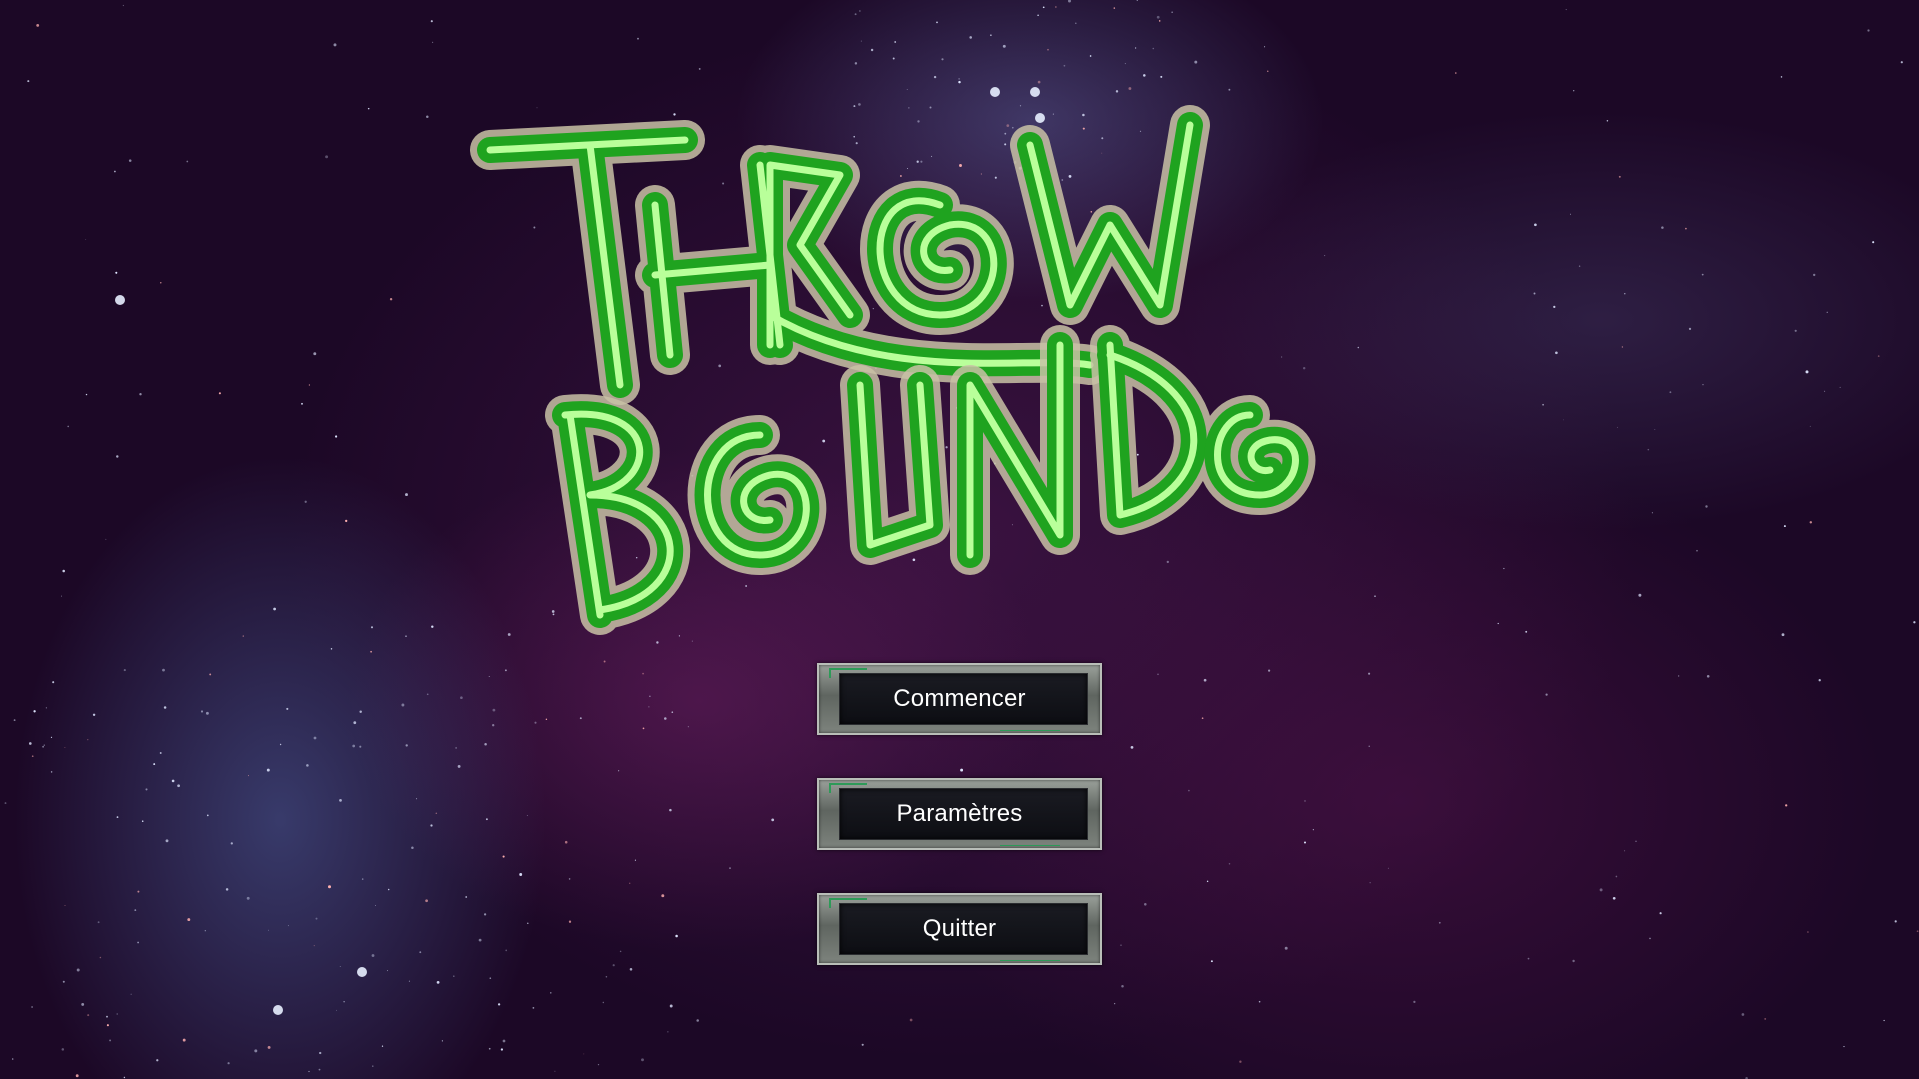  I want to click on start-button: Commencer, so click(959, 699).